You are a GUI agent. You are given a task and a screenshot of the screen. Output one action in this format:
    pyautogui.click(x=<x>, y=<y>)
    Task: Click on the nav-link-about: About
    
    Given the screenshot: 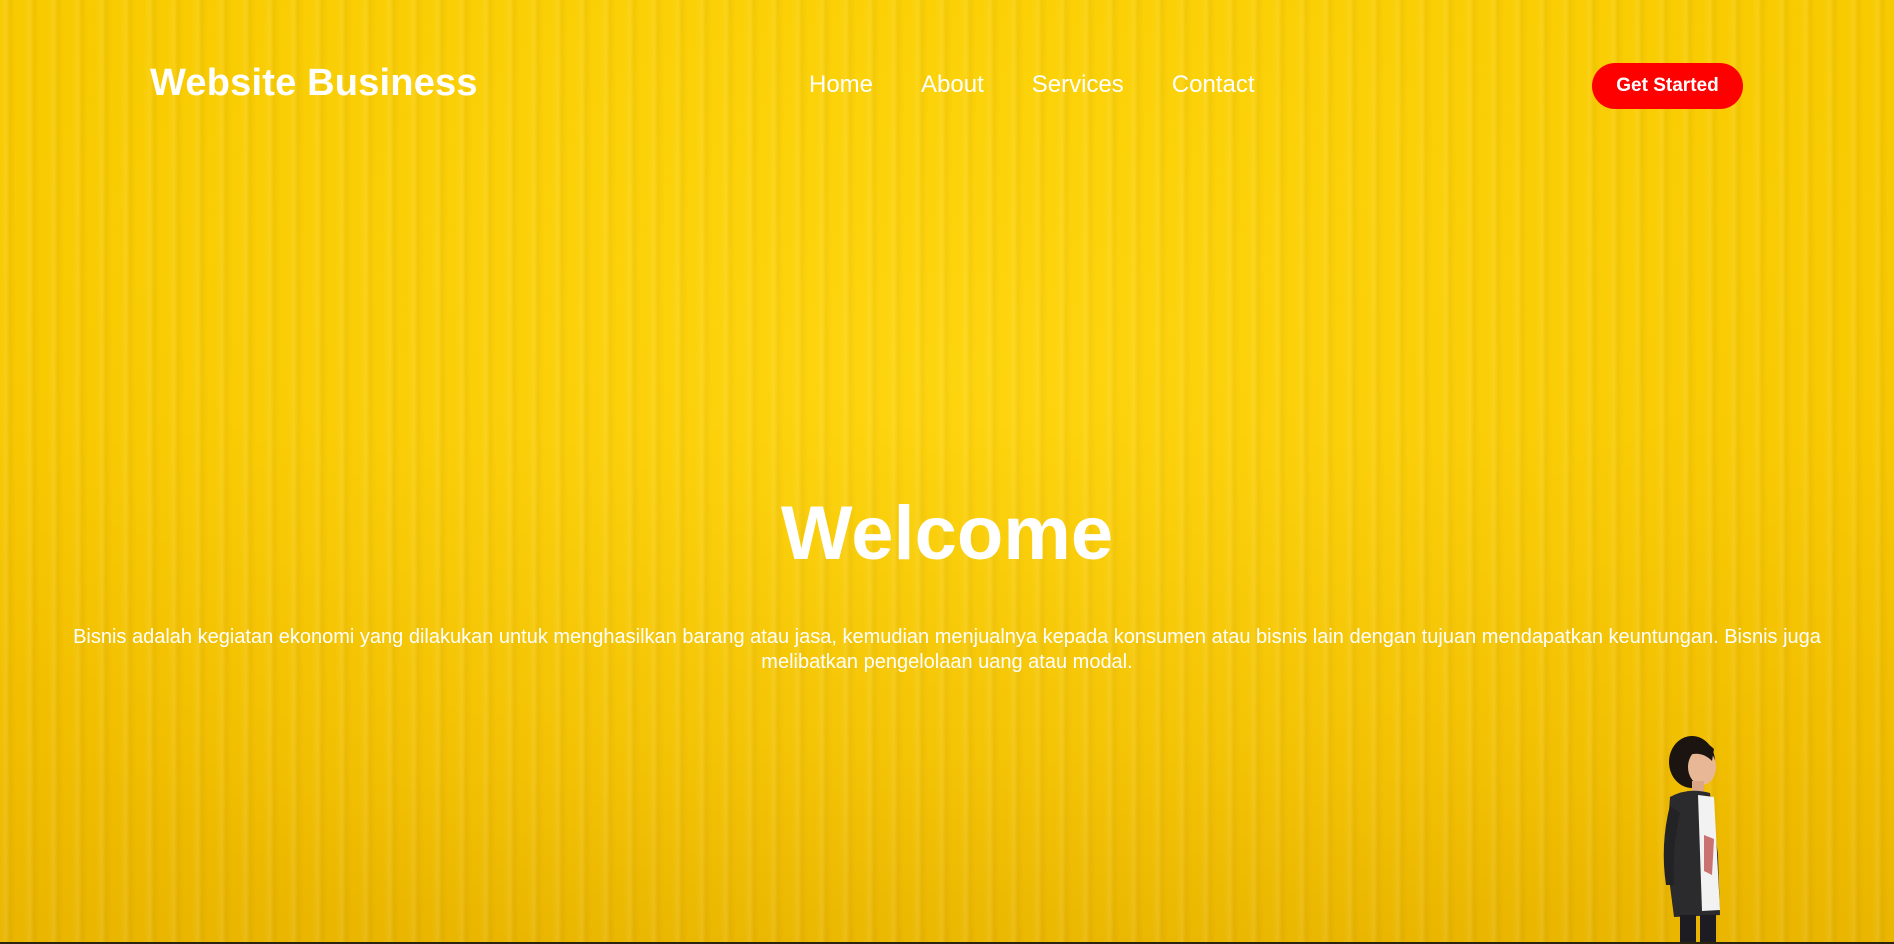 What is the action you would take?
    pyautogui.click(x=952, y=85)
    